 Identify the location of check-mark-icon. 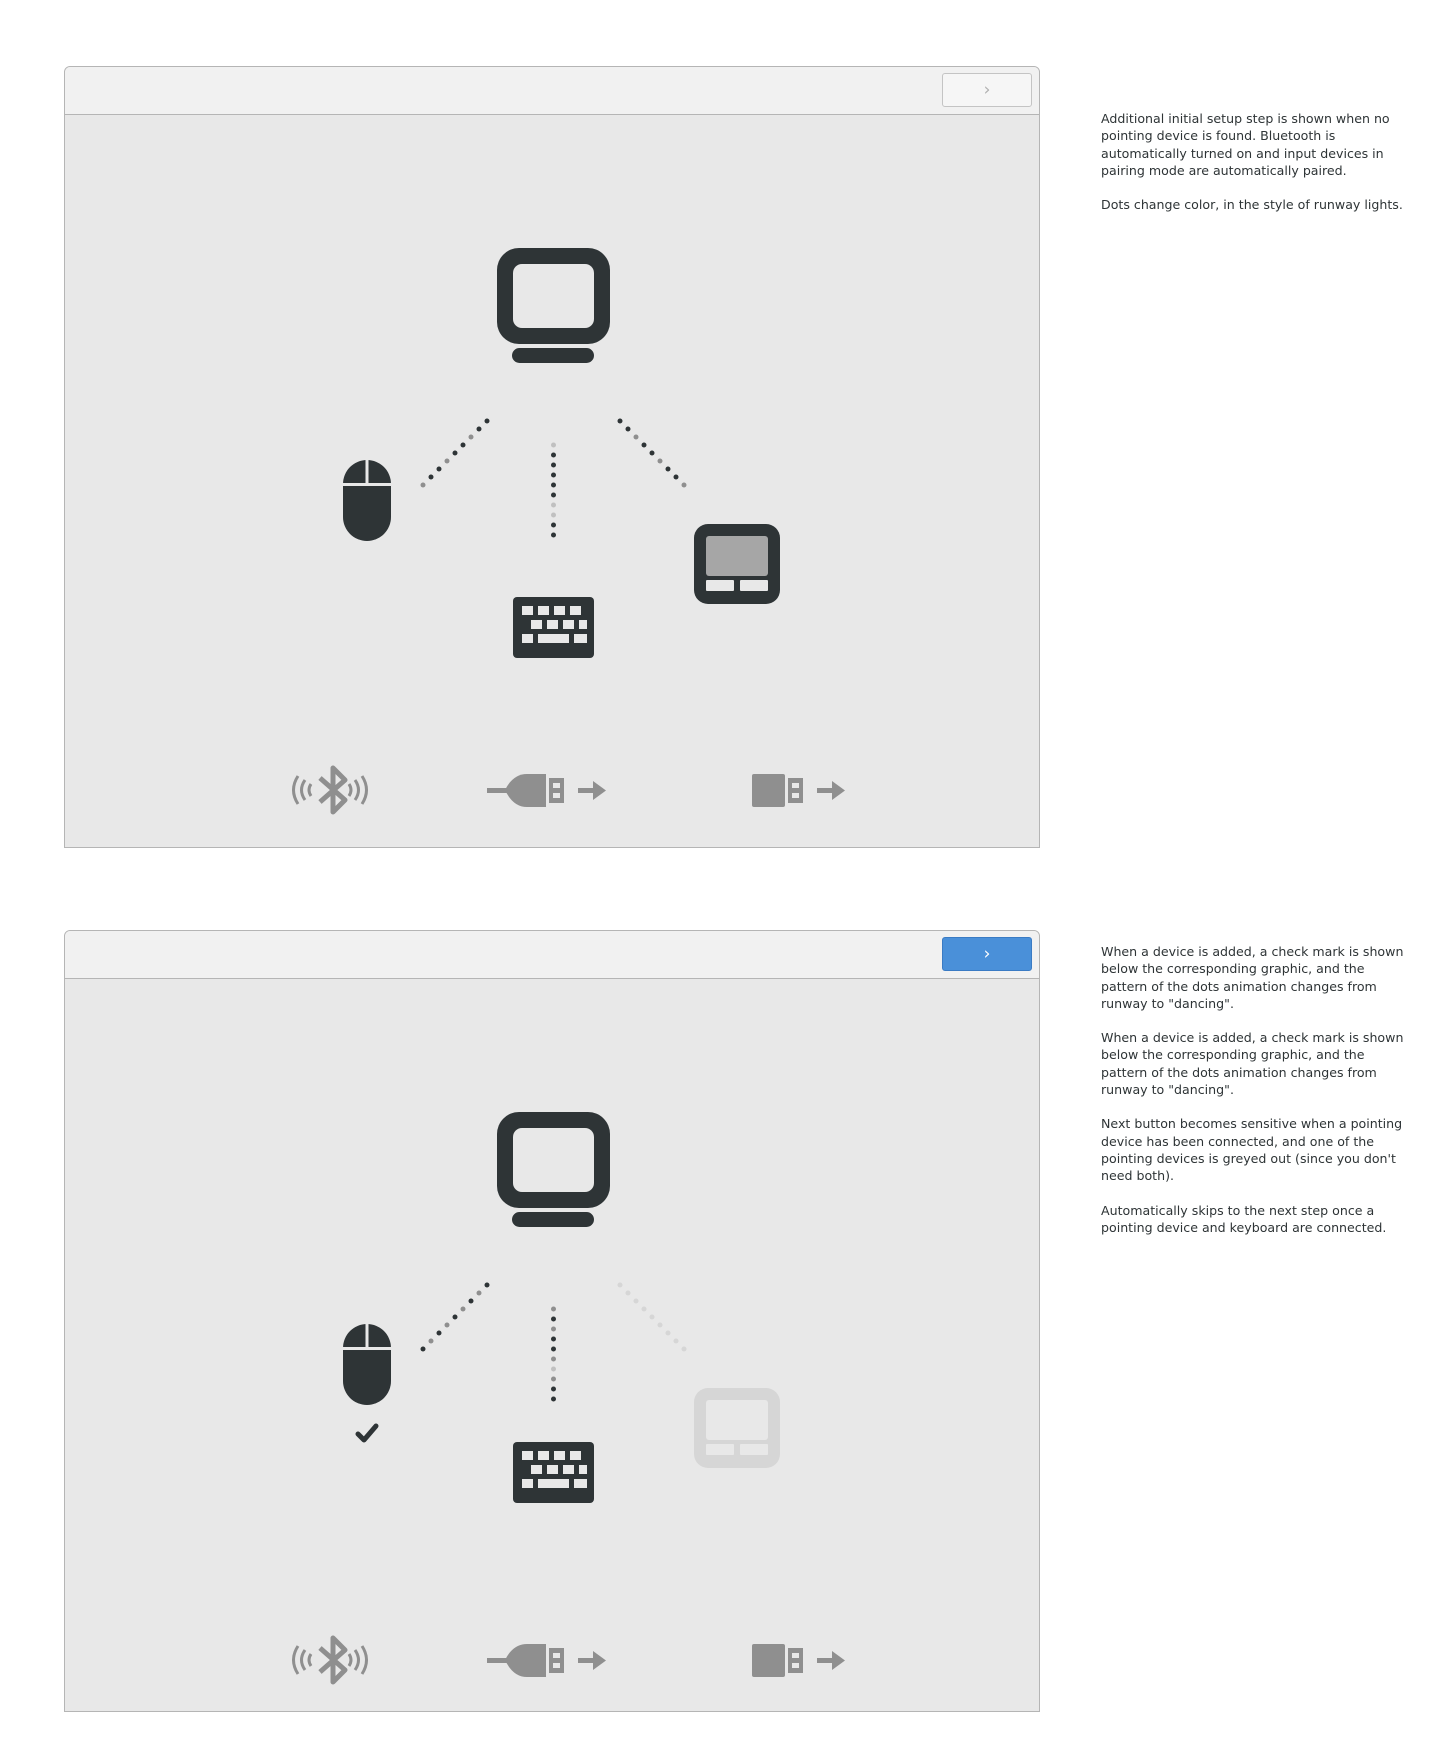
(367, 1433).